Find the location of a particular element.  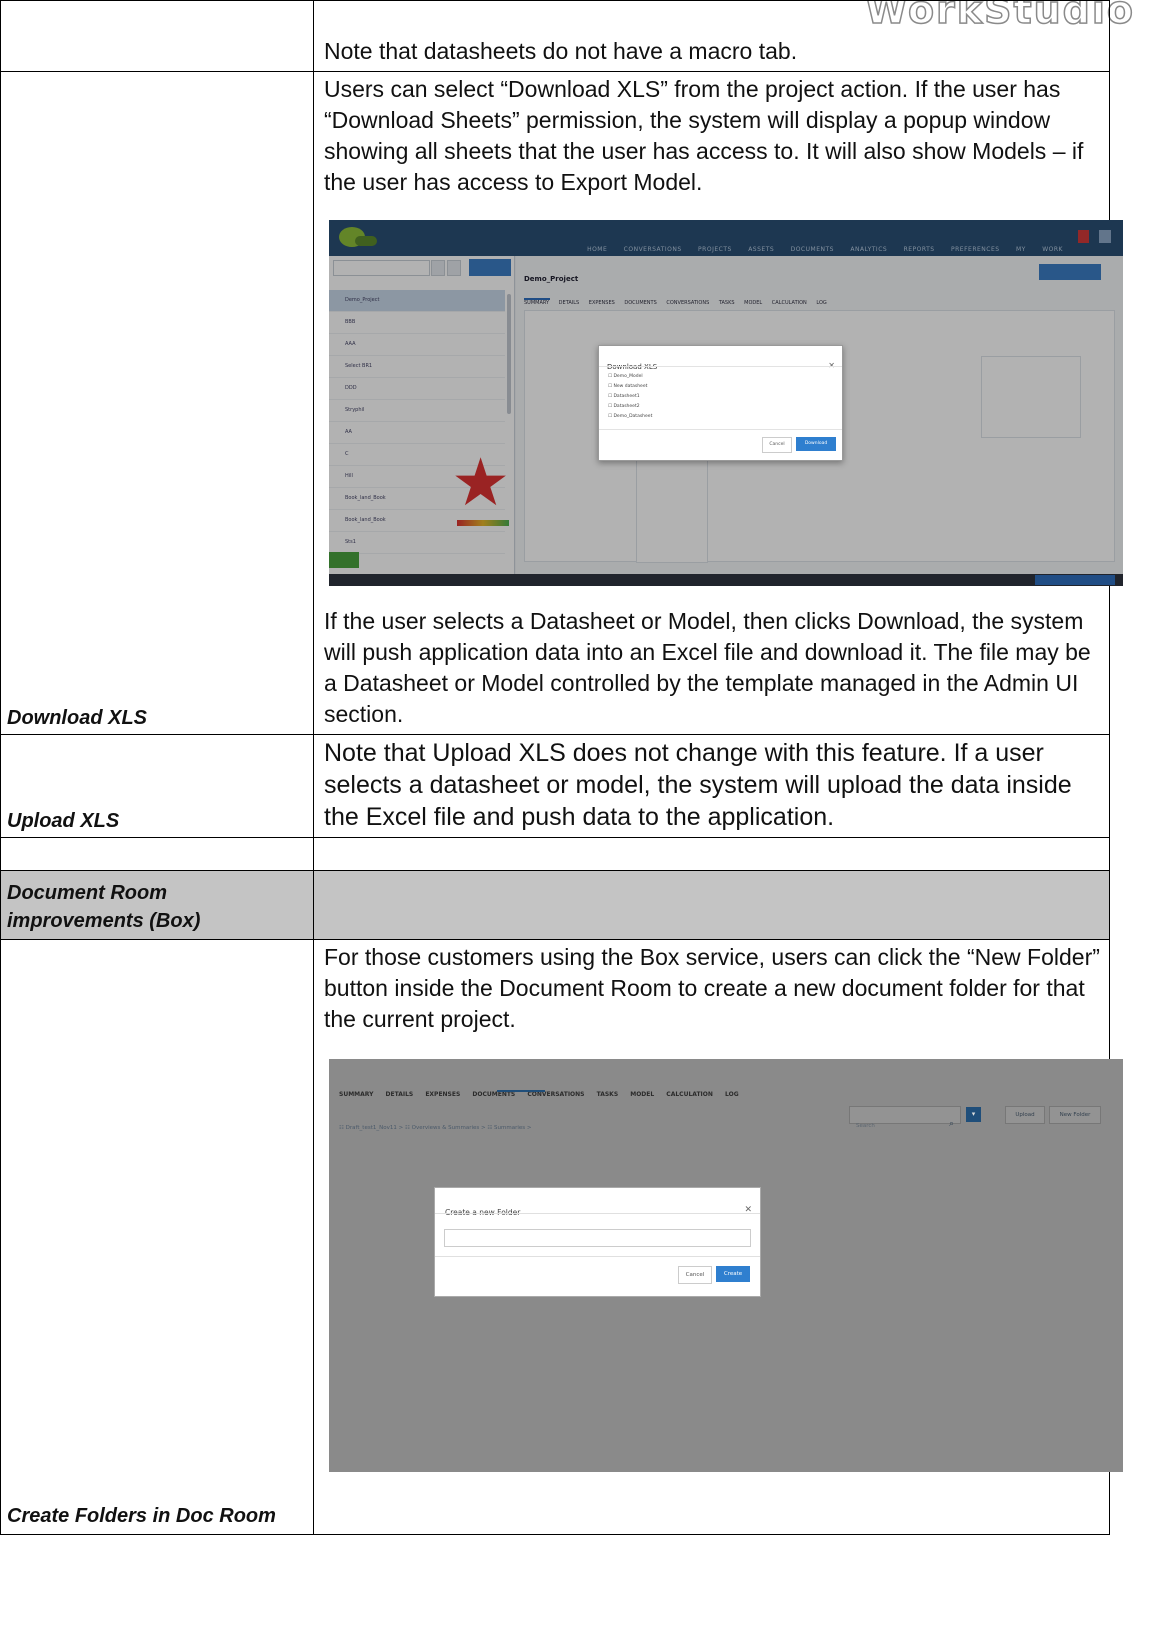

new-folder-button: New Folder is located at coordinates (1075, 1115).